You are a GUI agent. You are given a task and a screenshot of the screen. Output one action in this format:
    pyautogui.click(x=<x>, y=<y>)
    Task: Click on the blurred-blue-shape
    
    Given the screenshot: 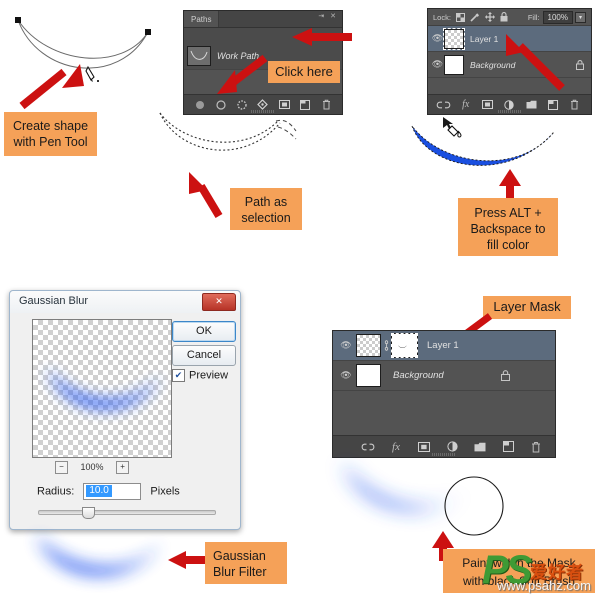 What is the action you would take?
    pyautogui.click(x=100, y=560)
    